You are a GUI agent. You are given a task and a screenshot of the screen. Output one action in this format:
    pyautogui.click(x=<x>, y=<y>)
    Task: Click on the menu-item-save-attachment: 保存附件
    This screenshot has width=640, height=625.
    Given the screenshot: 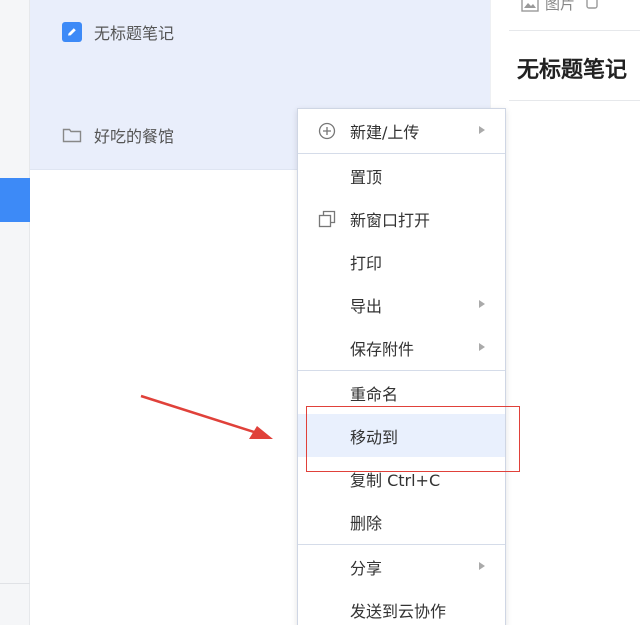 What is the action you would take?
    pyautogui.click(x=401, y=347)
    